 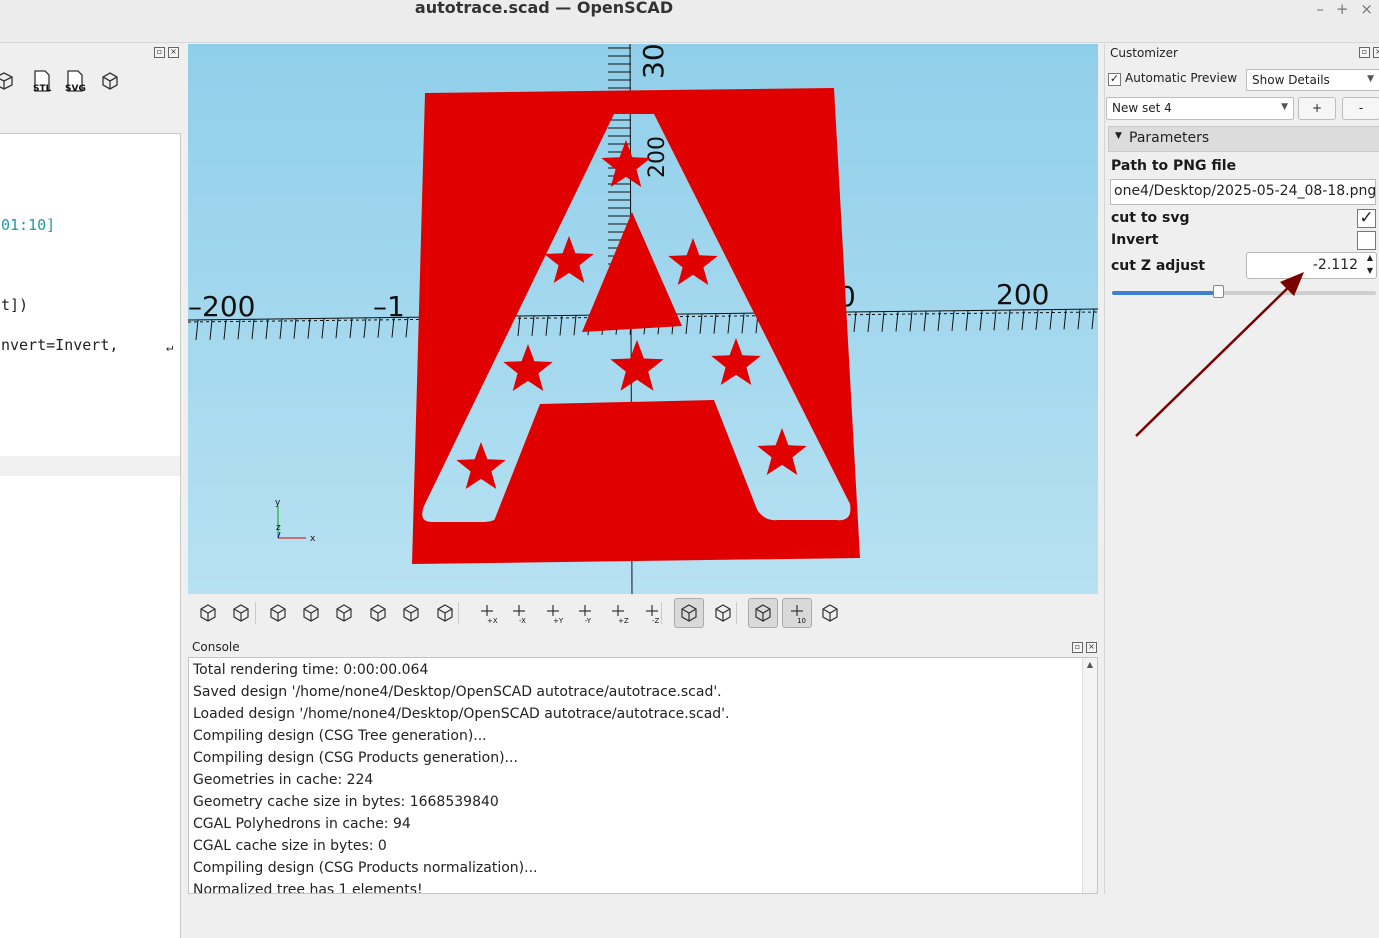 I want to click on title-bar: autotrace.scad — OpenSCAD – + ×, so click(x=689, y=11).